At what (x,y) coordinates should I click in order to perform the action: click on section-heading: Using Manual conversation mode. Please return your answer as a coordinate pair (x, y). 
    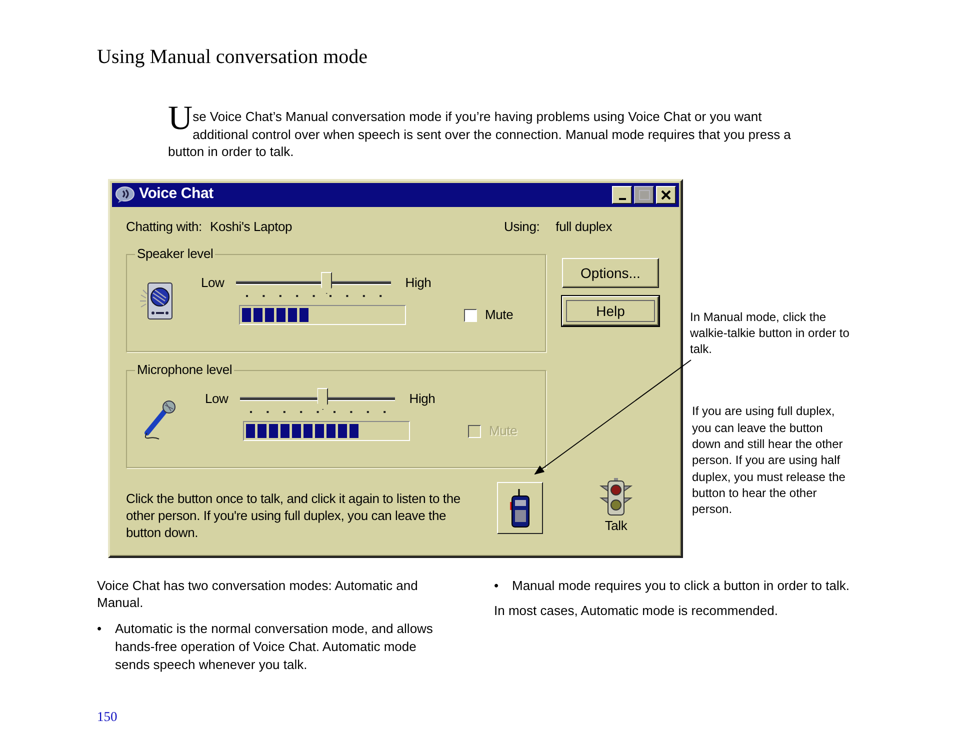
    Looking at the image, I should click on (232, 57).